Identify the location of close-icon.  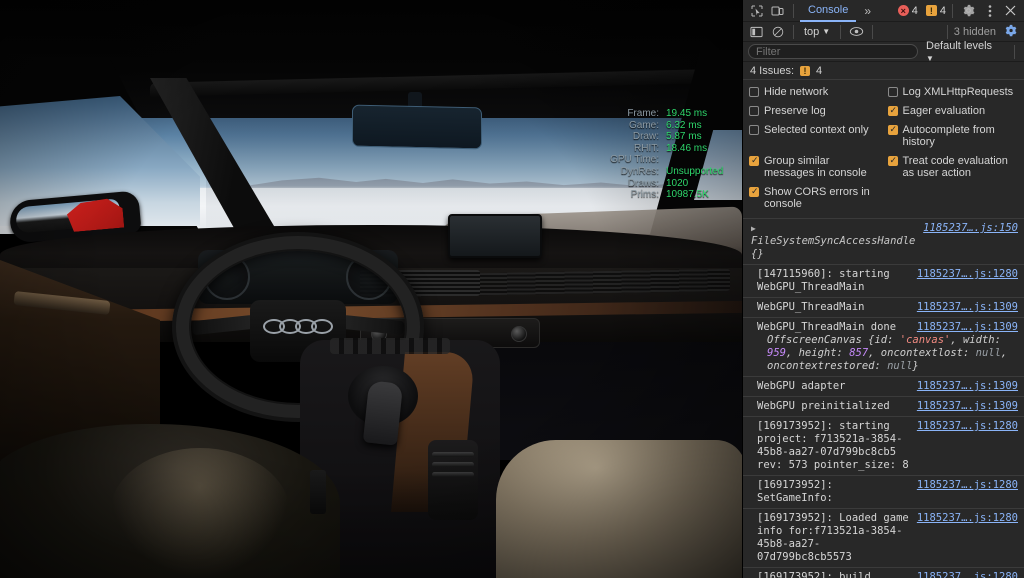
(1010, 11).